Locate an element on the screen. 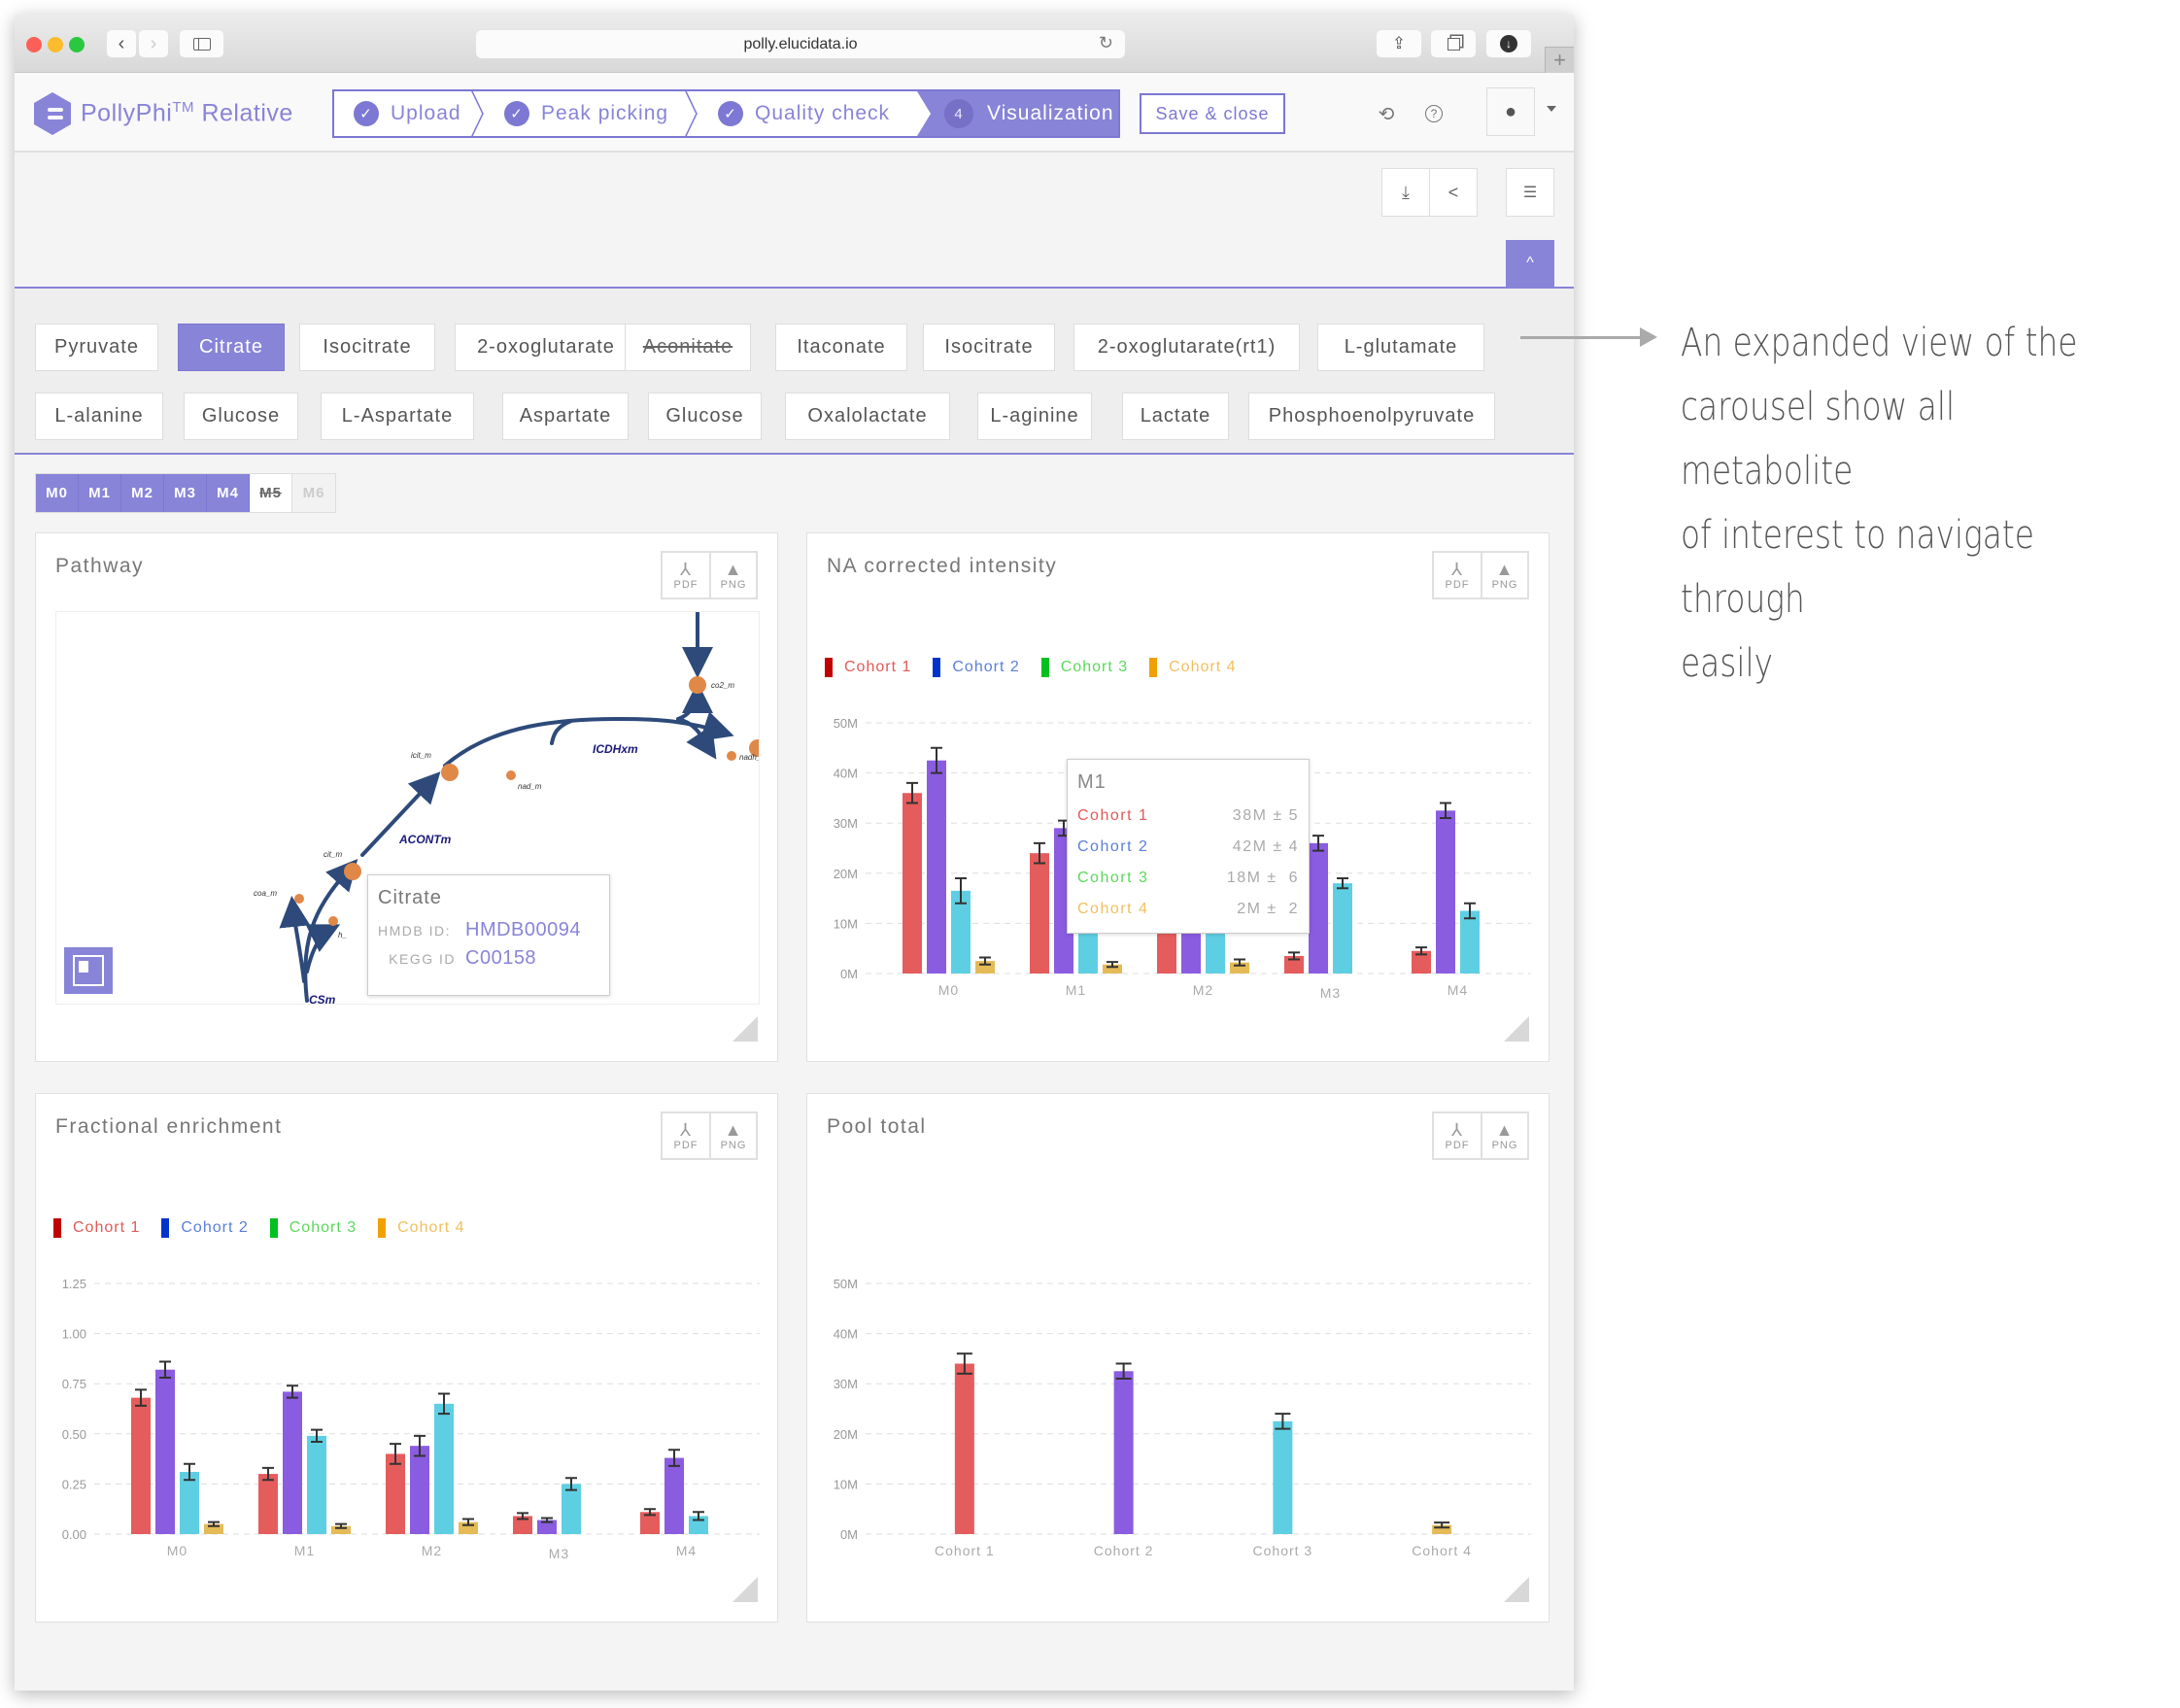  node-coa is located at coordinates (299, 899).